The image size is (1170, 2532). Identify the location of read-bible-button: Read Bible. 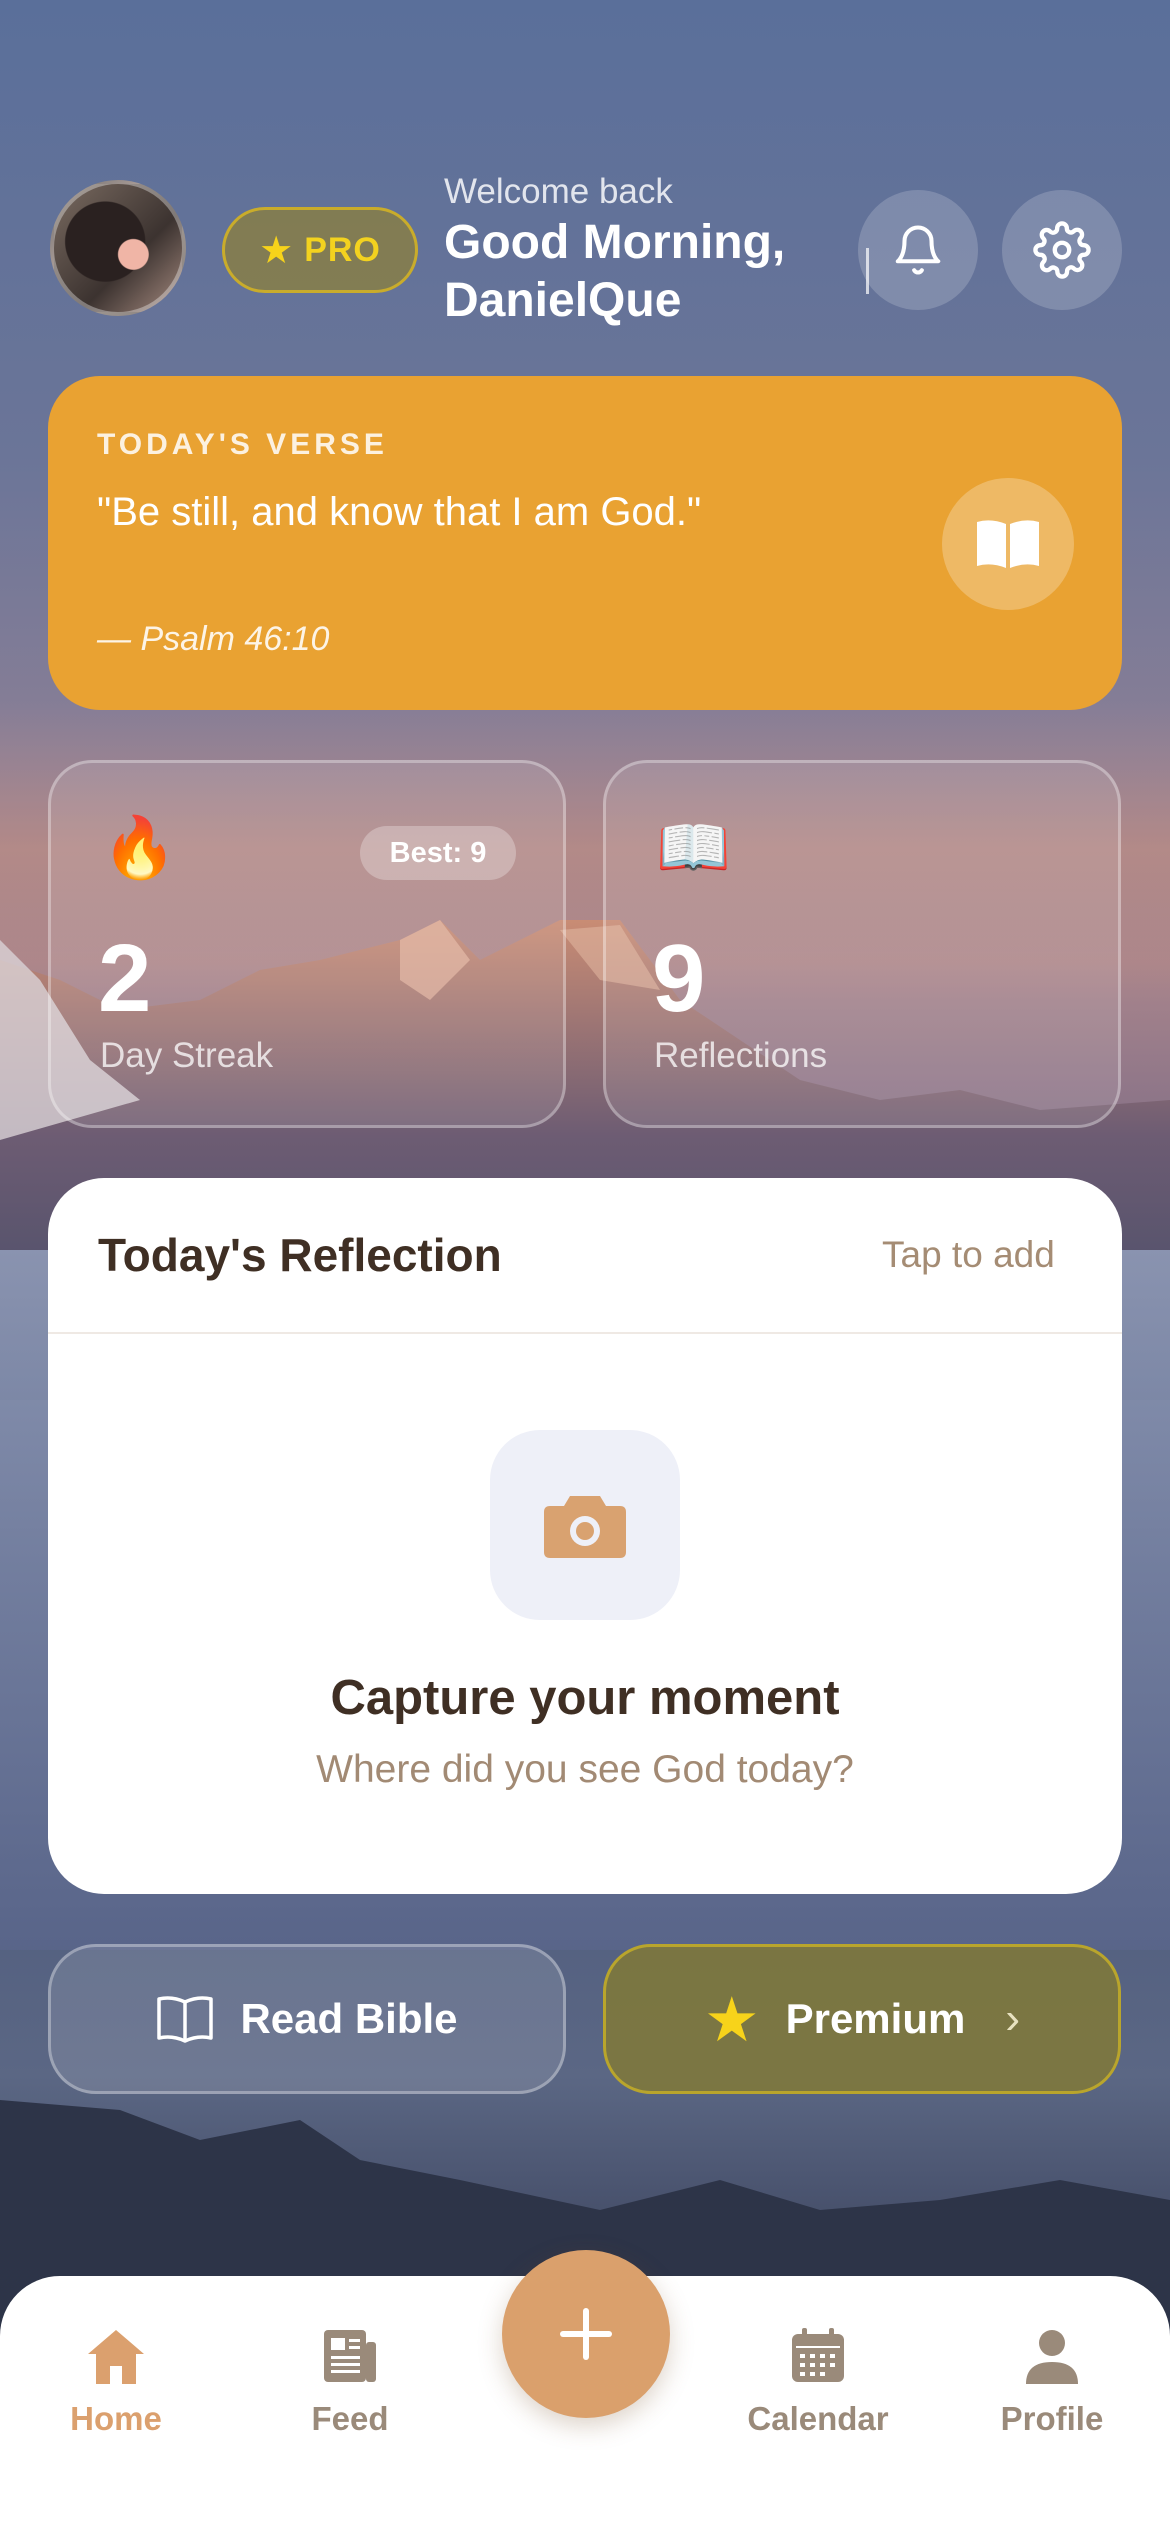
(307, 2019).